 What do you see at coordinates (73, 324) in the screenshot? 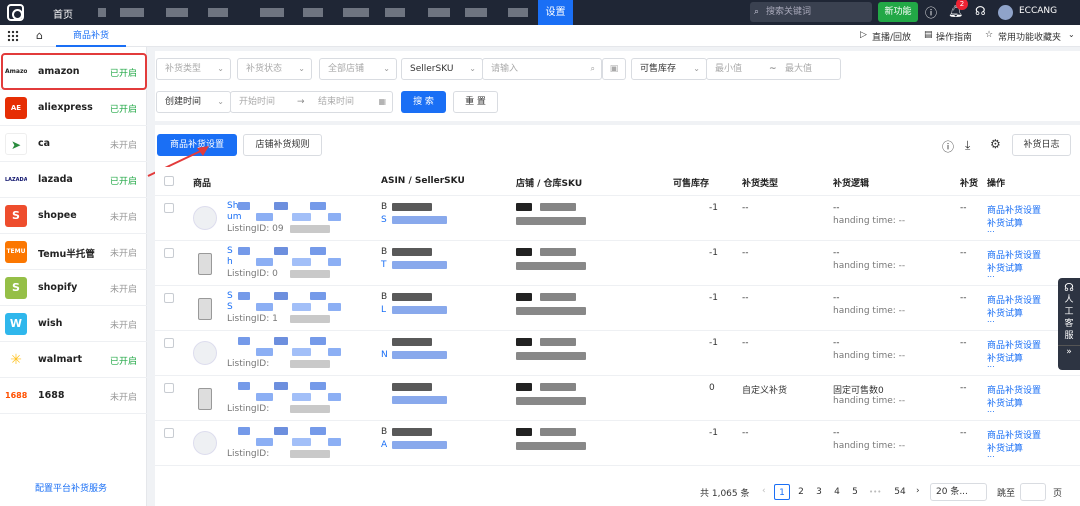
I see `platform-item-wish: W wish 未开启` at bounding box center [73, 324].